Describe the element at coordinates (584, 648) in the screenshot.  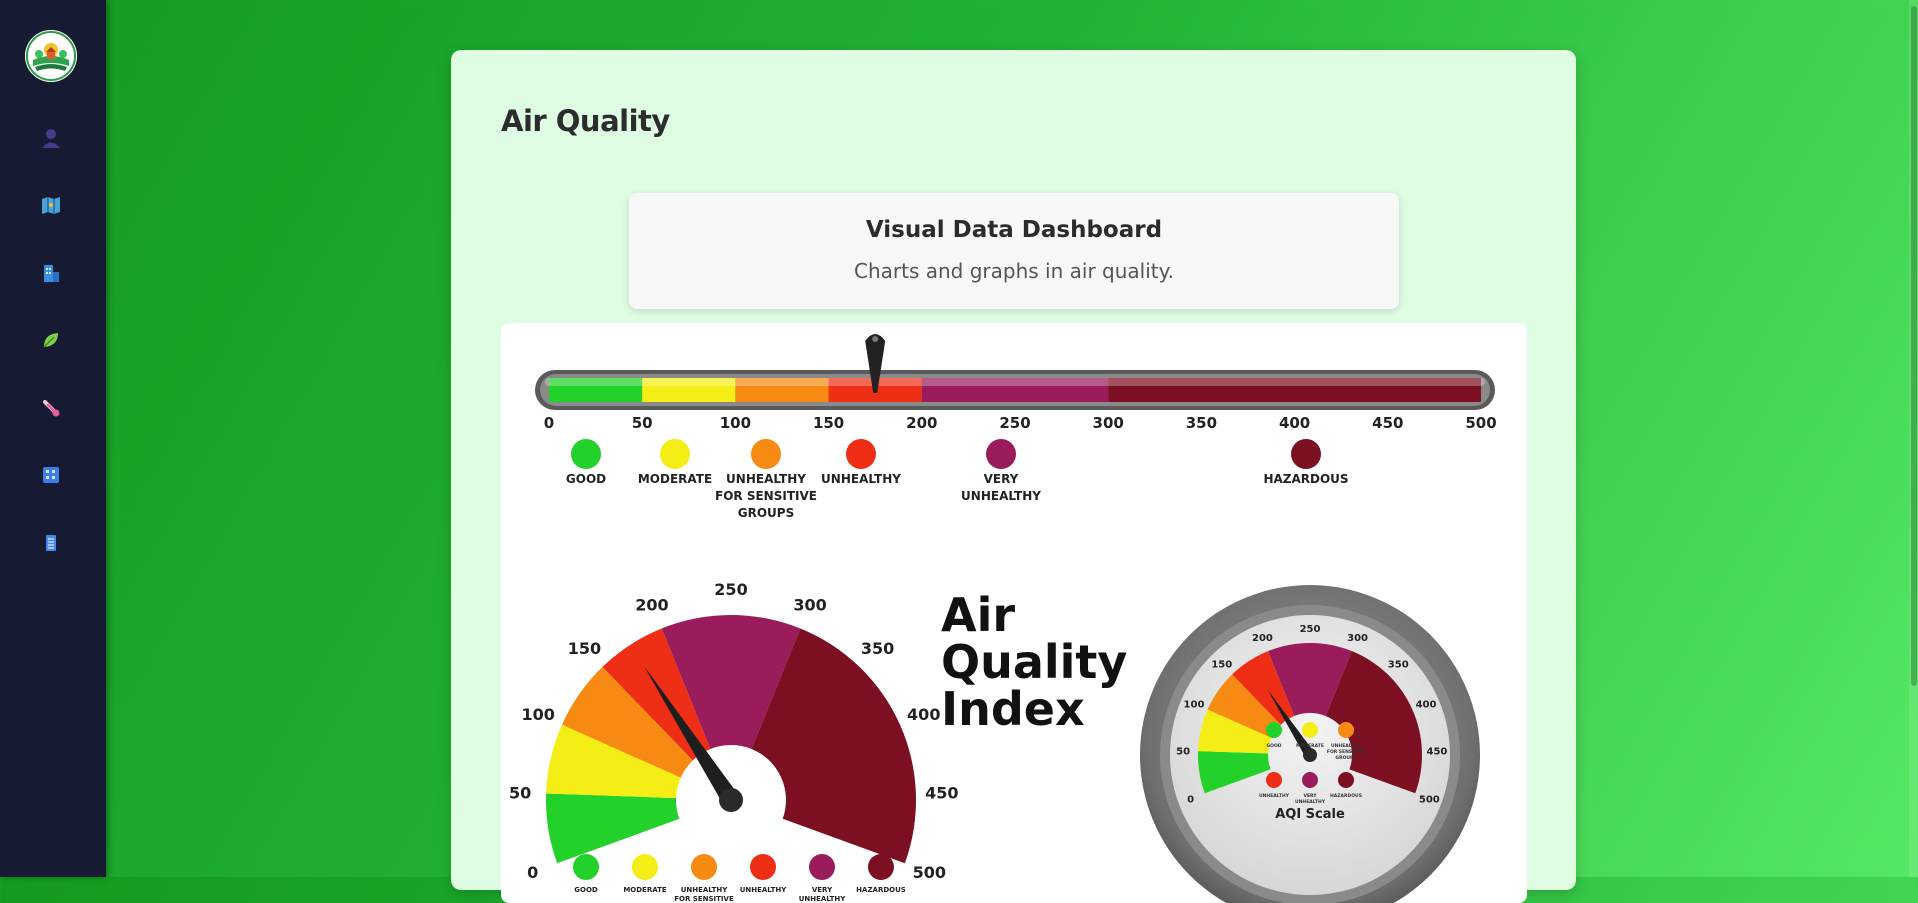
I see `half-gauge-tick-label: 150` at that location.